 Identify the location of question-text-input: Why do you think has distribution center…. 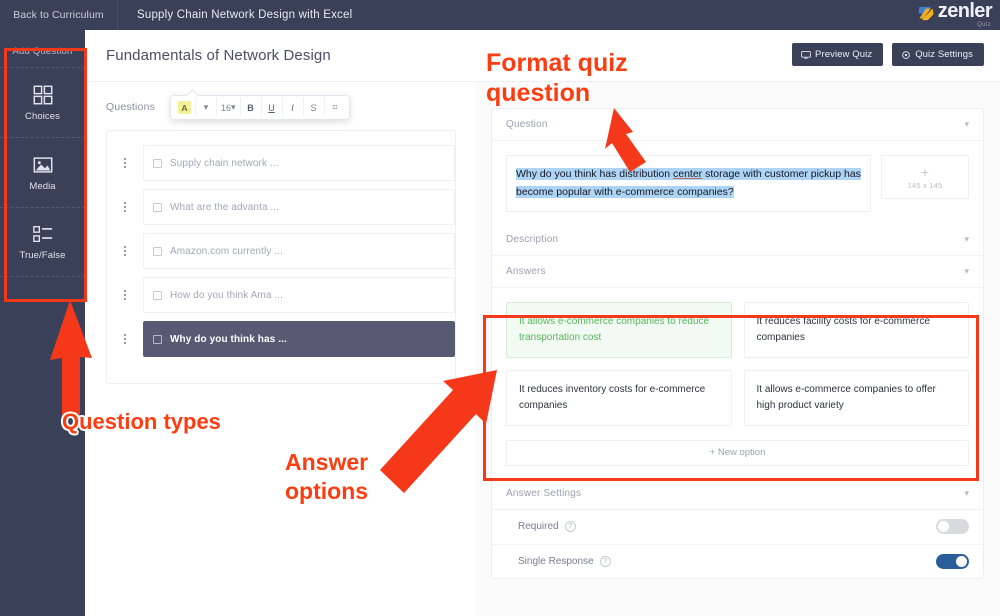
(688, 183).